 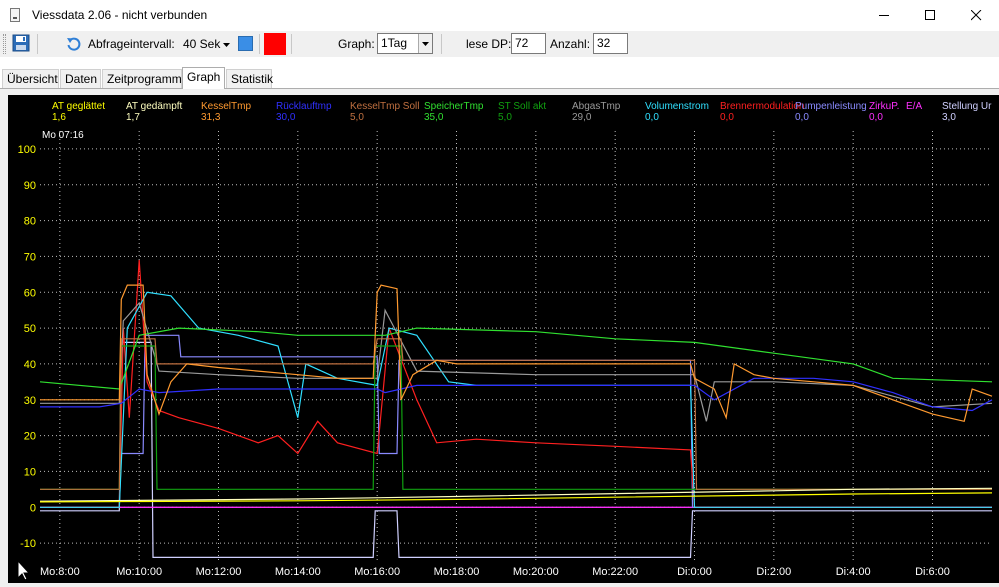 What do you see at coordinates (615, 572) in the screenshot?
I see `x-tick-label: Mo:22:00` at bounding box center [615, 572].